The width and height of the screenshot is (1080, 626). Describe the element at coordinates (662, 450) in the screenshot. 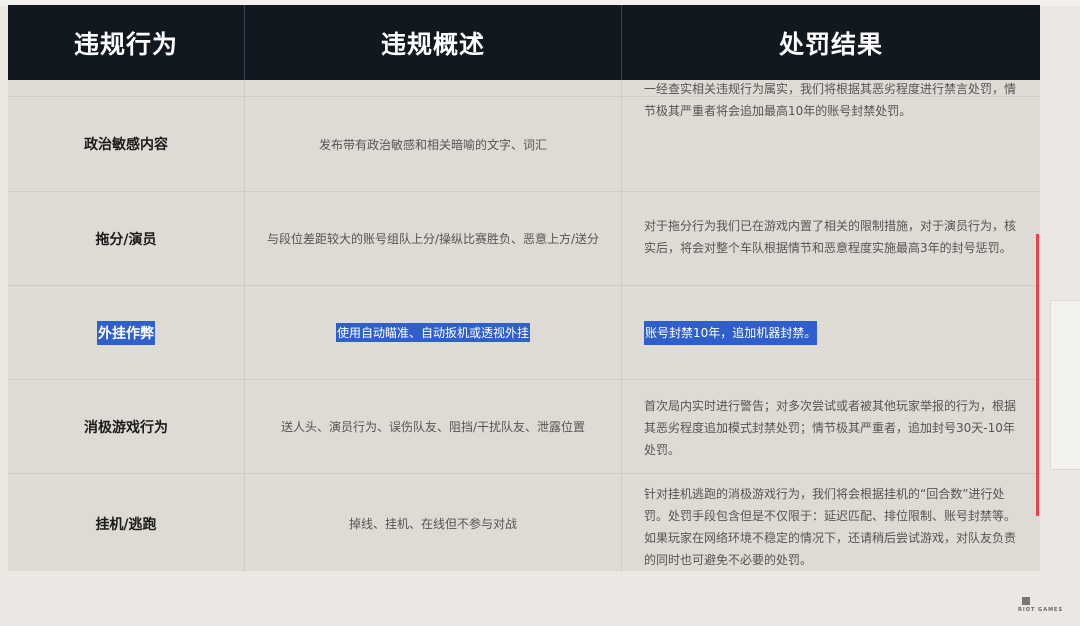

I see `result-line: 处罚。` at that location.